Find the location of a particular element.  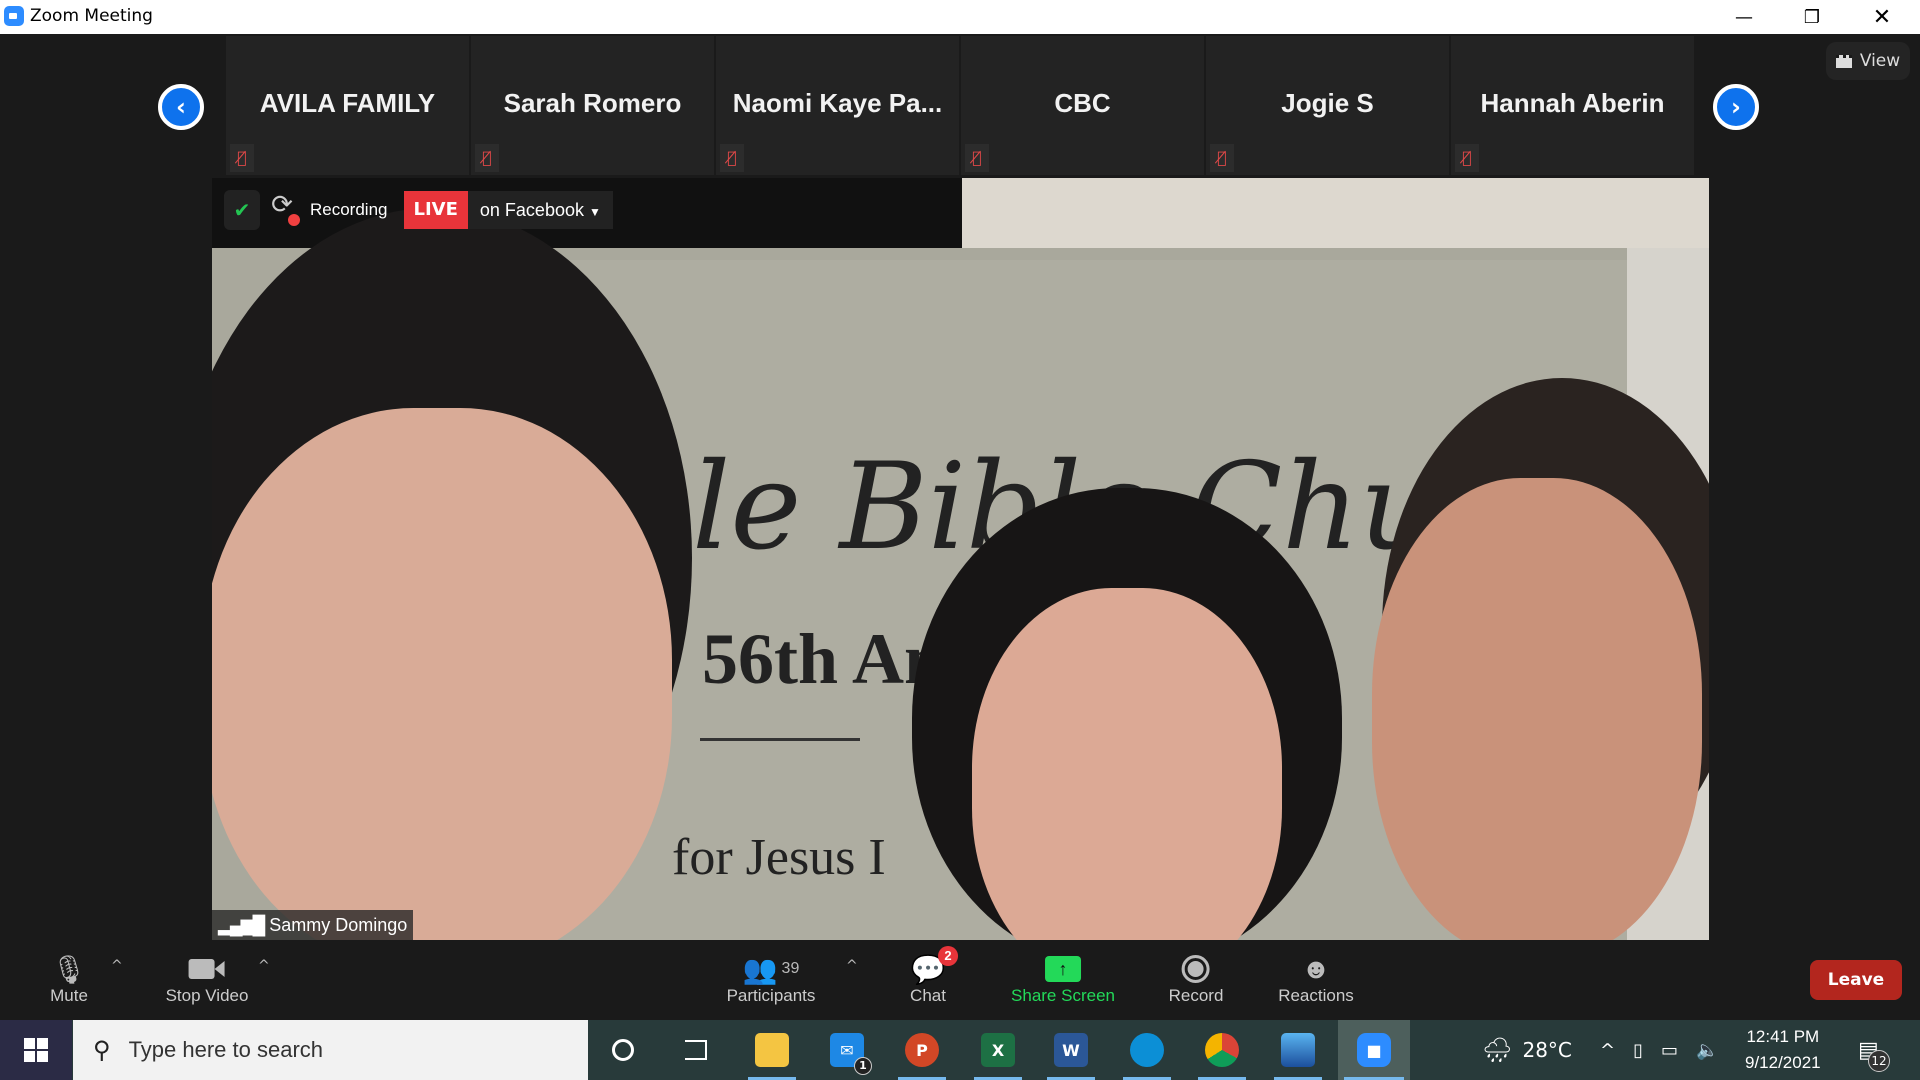

reactions-button: ☻ Reactions is located at coordinates (1316, 979).